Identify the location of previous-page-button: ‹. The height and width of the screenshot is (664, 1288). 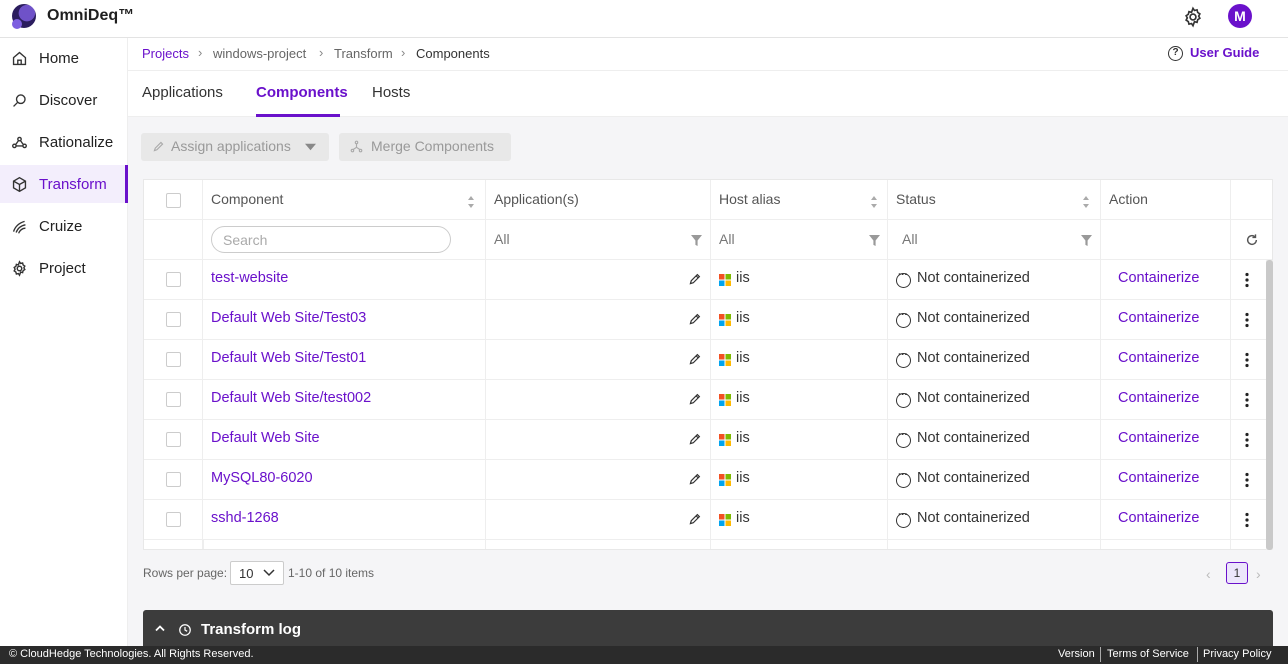
(1208, 574).